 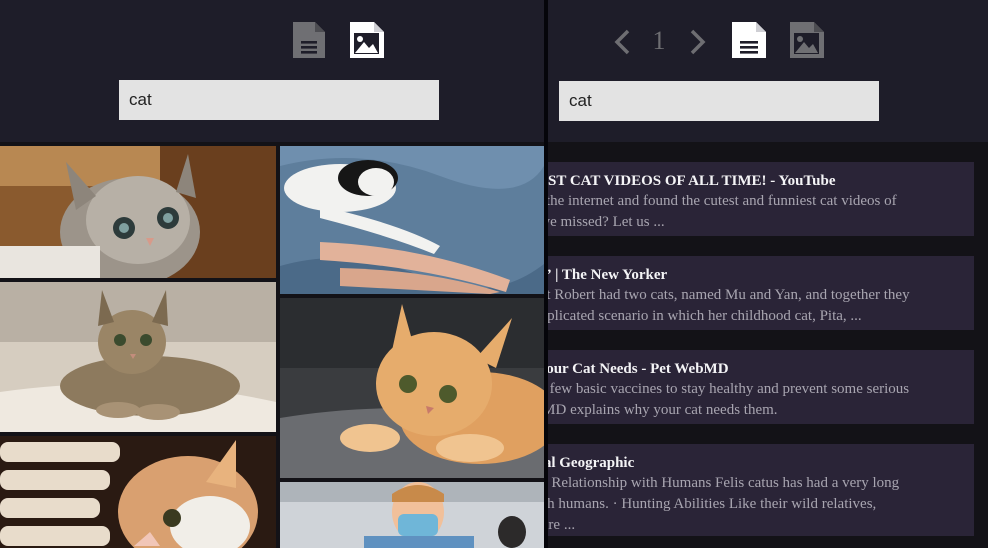 What do you see at coordinates (663, 410) in the screenshot?
I see `result-snippet-line: ebMD explains why your cat needs them.` at bounding box center [663, 410].